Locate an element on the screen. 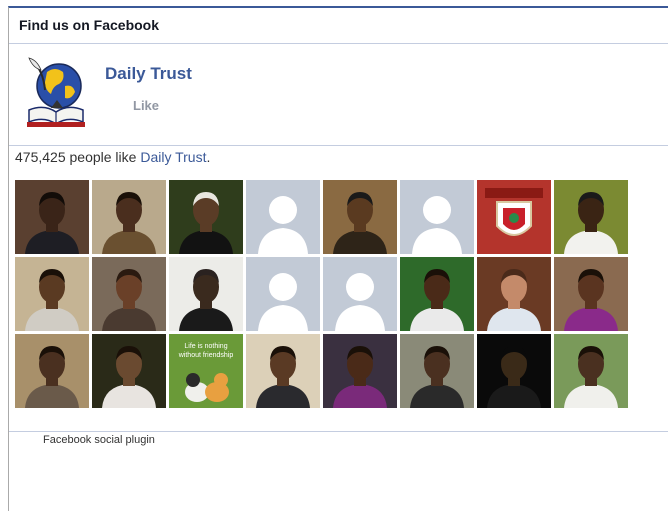 The image size is (668, 511). fan-thumbnail: Life is nothing without friendship is located at coordinates (206, 371).